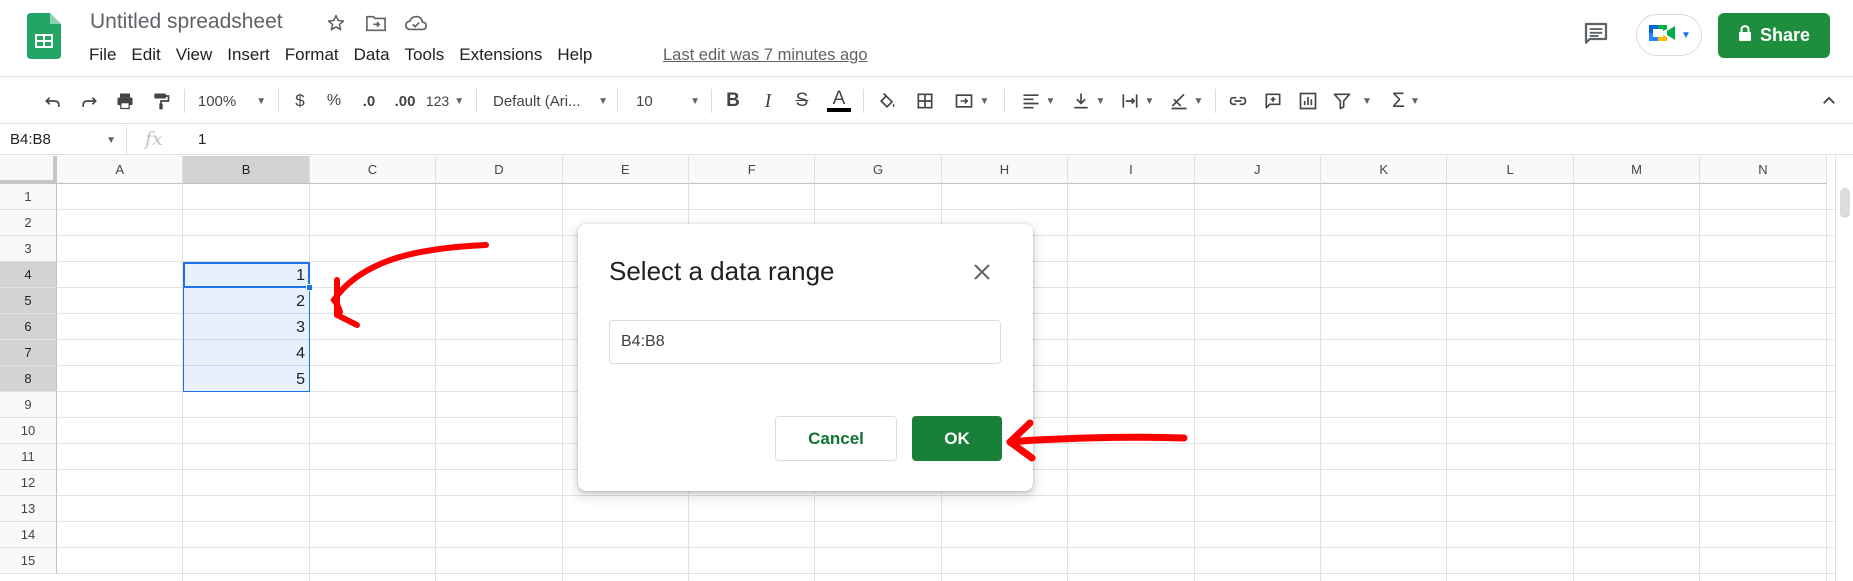  I want to click on text-wrapping-icon: ▼, so click(1137, 101).